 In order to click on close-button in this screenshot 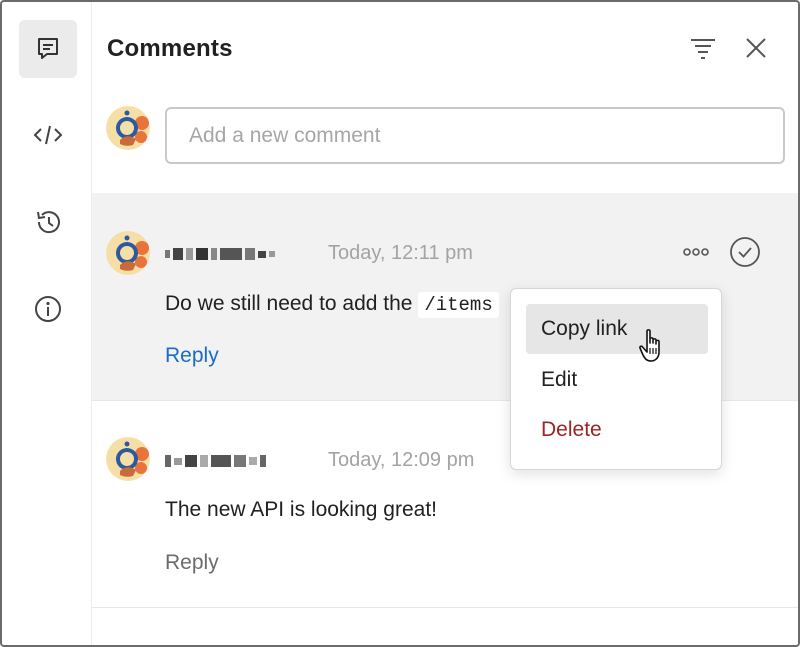, I will do `click(756, 48)`.